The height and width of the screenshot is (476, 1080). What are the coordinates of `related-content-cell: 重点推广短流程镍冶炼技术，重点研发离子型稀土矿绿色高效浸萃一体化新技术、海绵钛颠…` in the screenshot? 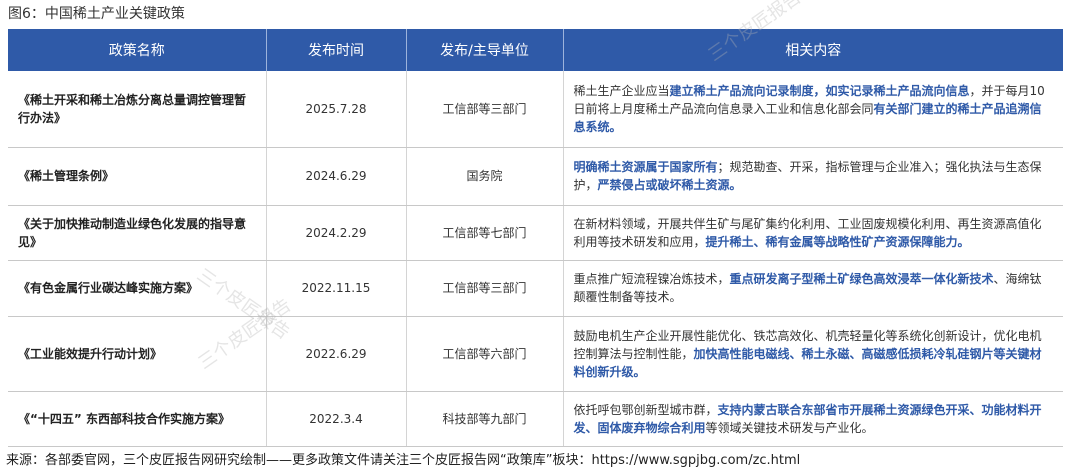 It's located at (813, 288).